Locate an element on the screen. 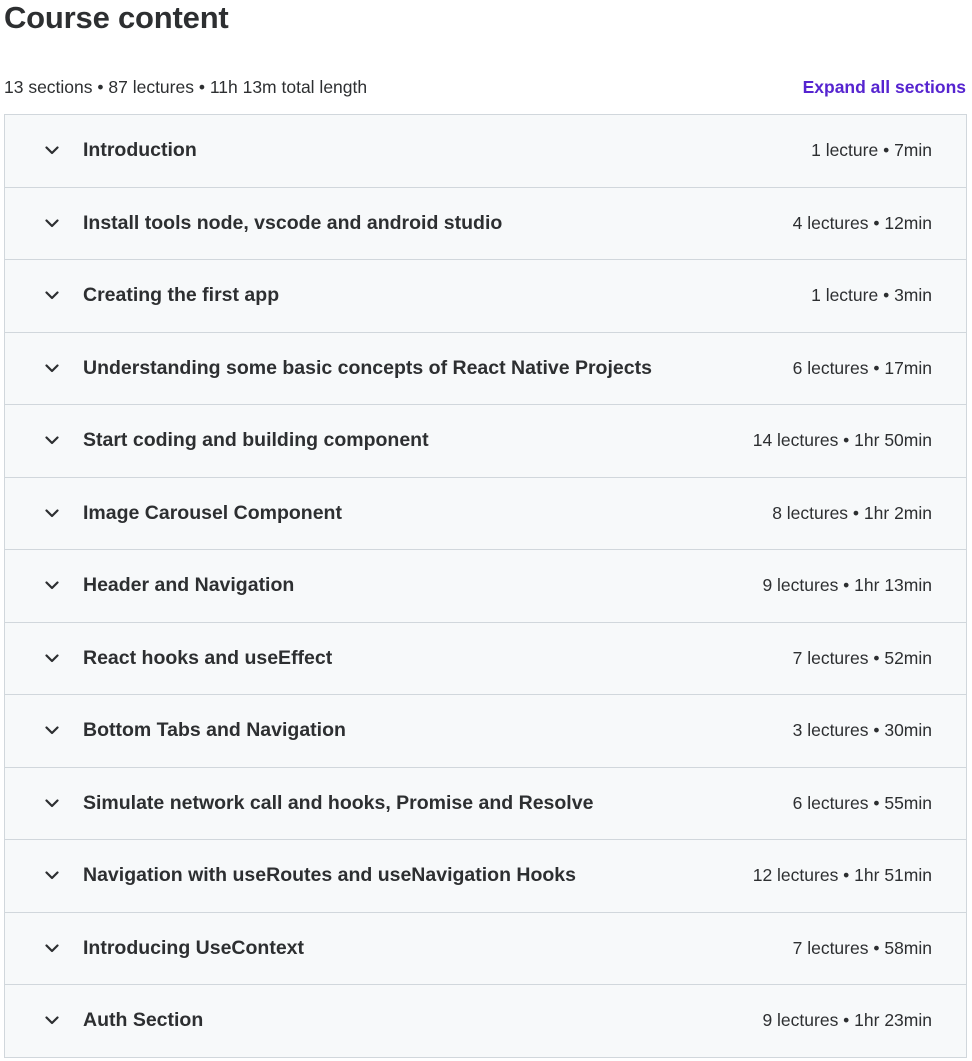  section-meta: 3 lectures • 30min is located at coordinates (862, 730).